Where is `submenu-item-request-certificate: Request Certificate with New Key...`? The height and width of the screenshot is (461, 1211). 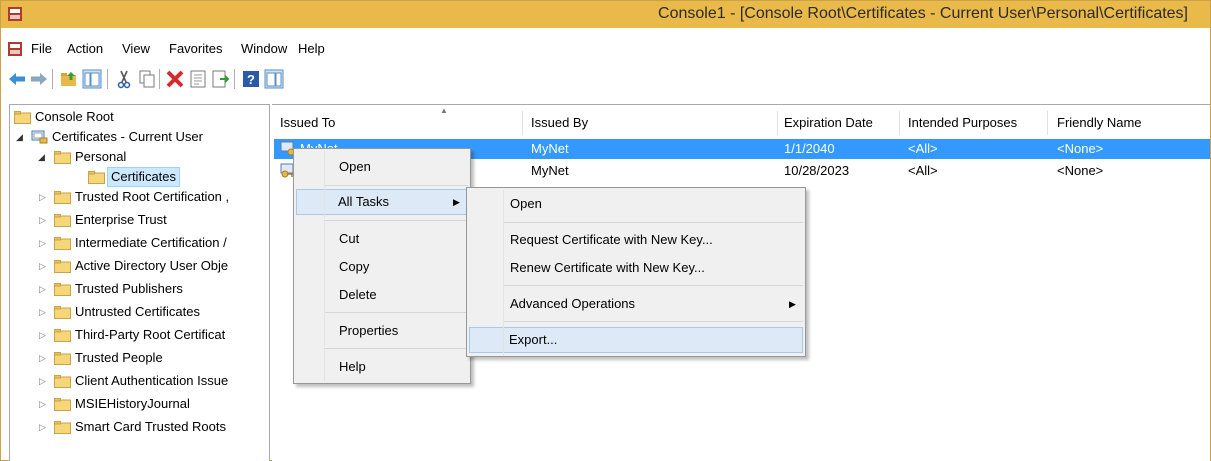
submenu-item-request-certificate: Request Certificate with New Key... is located at coordinates (636, 240).